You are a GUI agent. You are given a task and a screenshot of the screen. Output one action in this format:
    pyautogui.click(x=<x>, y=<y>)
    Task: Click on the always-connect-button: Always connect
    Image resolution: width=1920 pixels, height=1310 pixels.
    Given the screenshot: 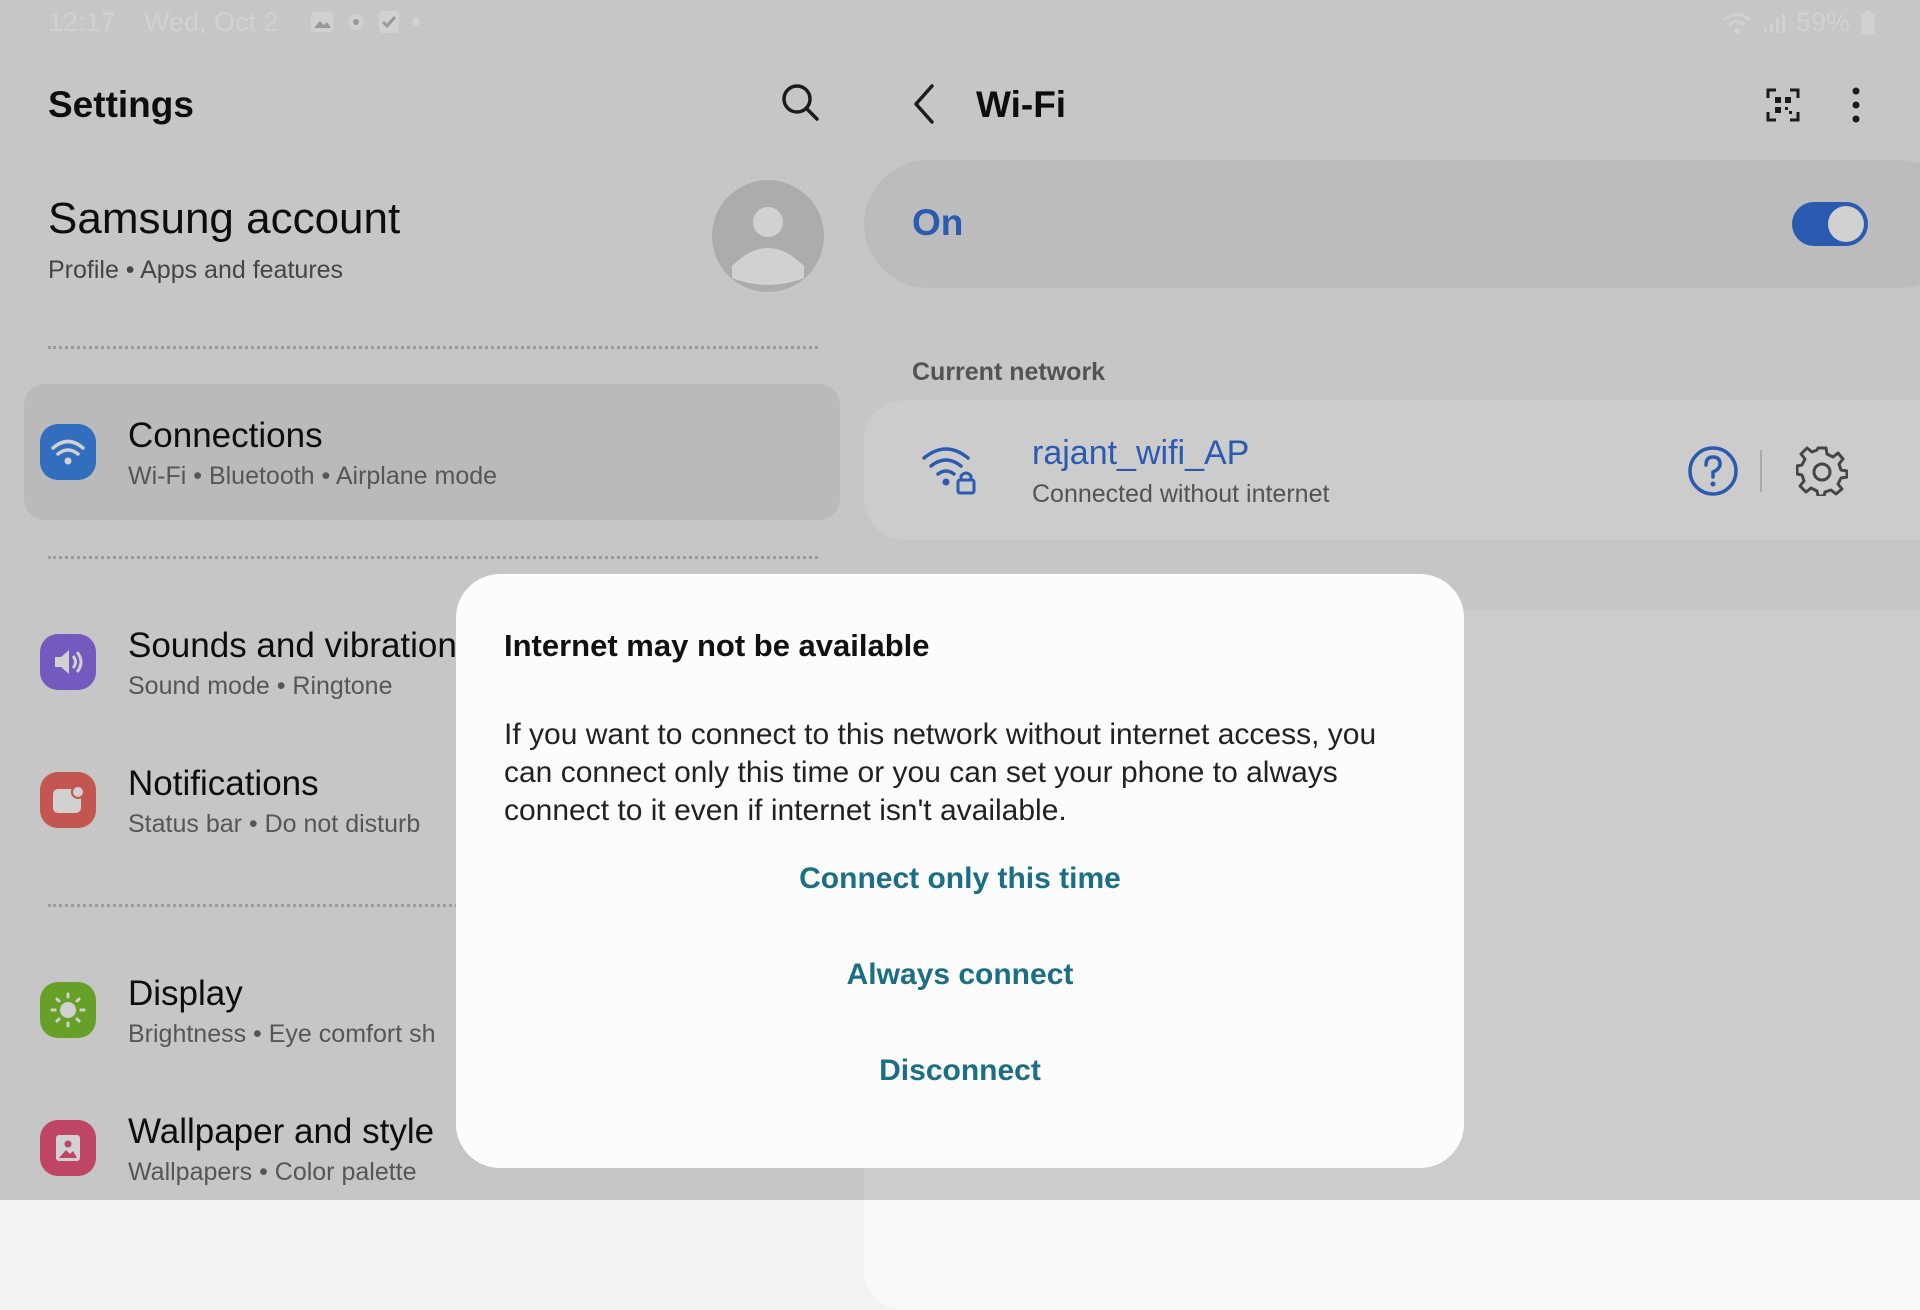 What is the action you would take?
    pyautogui.click(x=960, y=975)
    